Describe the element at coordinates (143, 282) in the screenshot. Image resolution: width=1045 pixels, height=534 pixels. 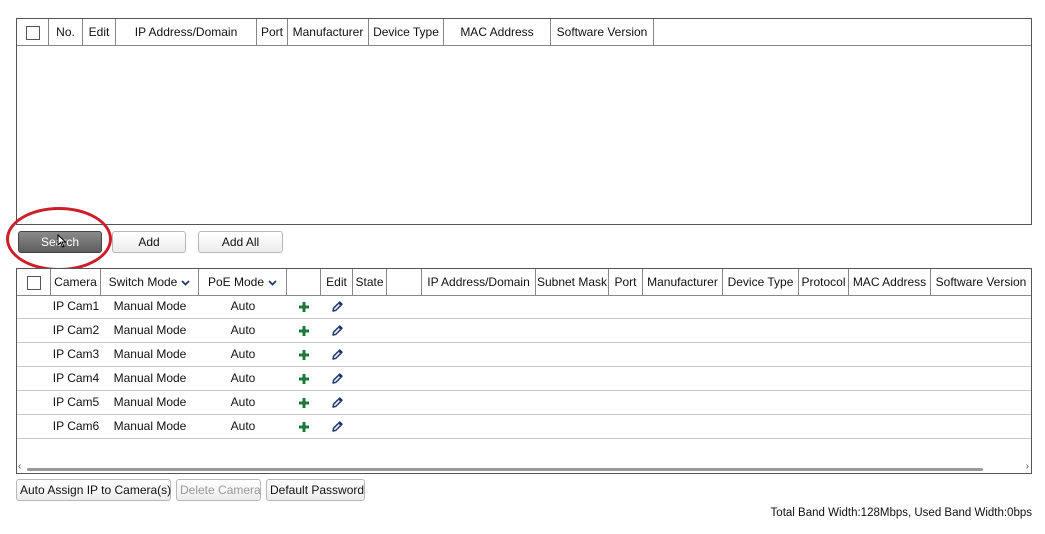
I see `header-switch-mode-label: Switch Mode` at that location.